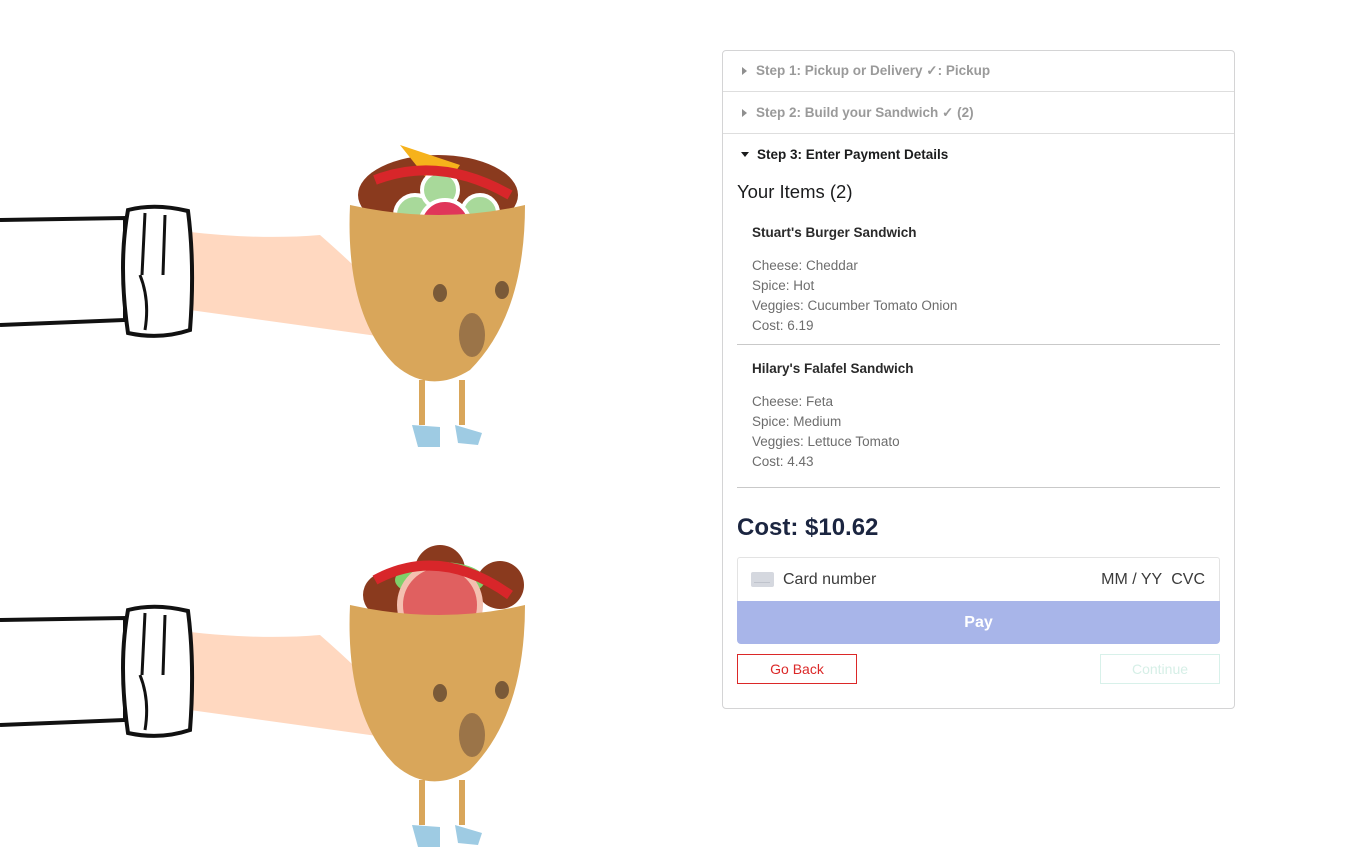 This screenshot has width=1352, height=857. I want to click on step-3-header: Step 3: Enter Payment Details, so click(978, 154).